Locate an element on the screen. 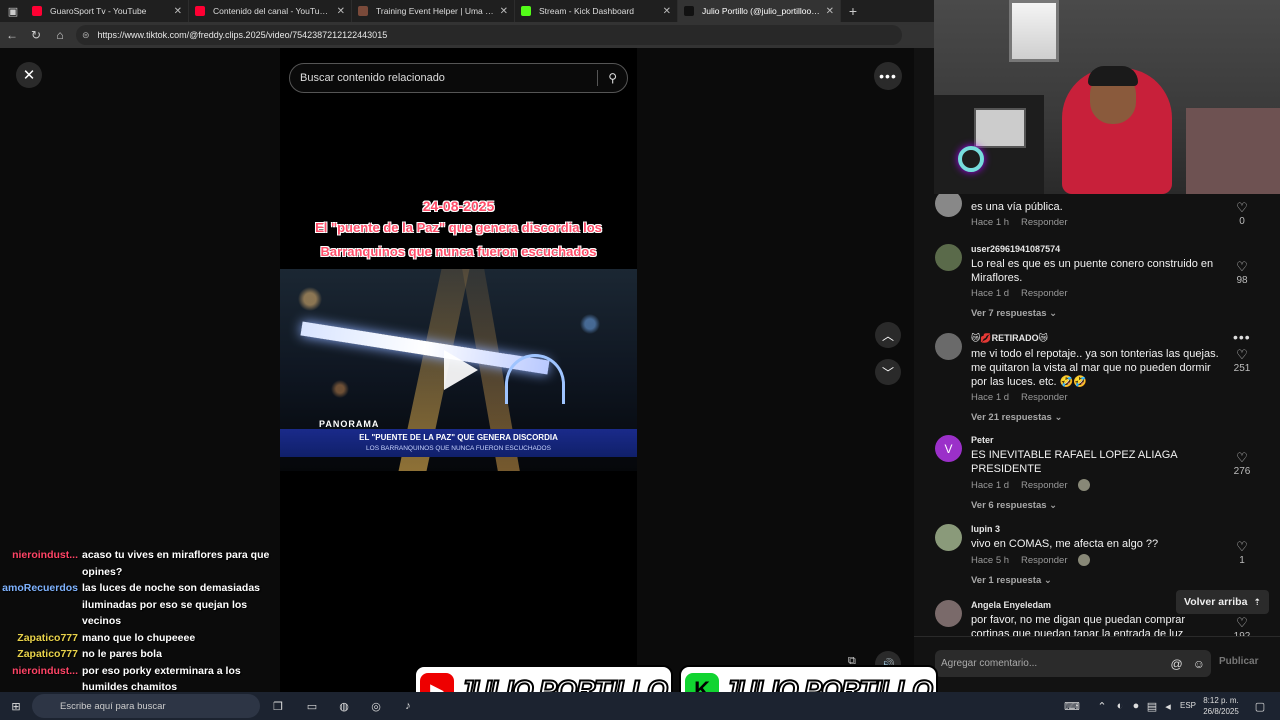 The height and width of the screenshot is (720, 1280). tab: Training Event Helper | Uma Musu ✕ is located at coordinates (433, 11).